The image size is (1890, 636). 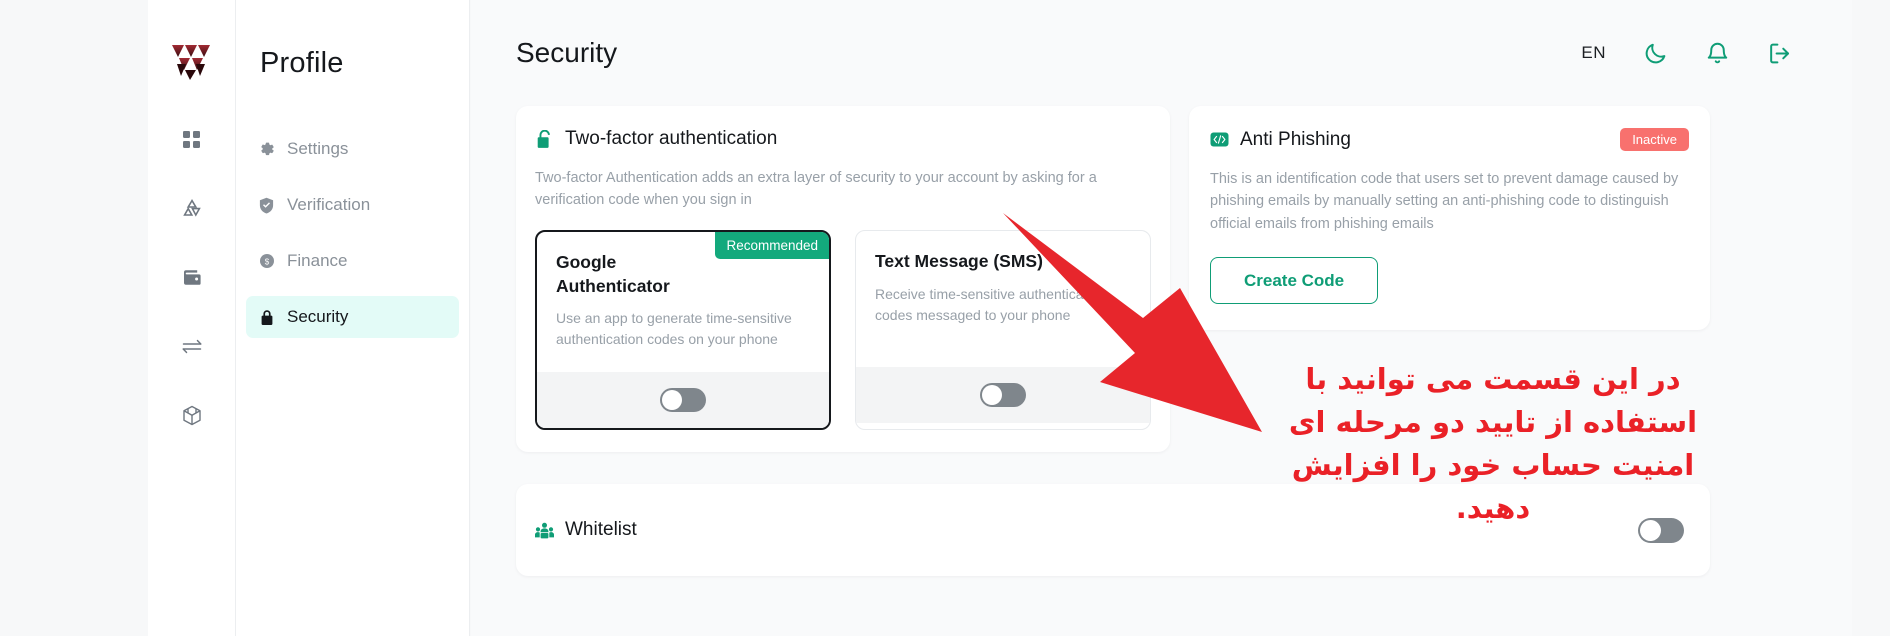 I want to click on bell-icon, so click(x=1717, y=53).